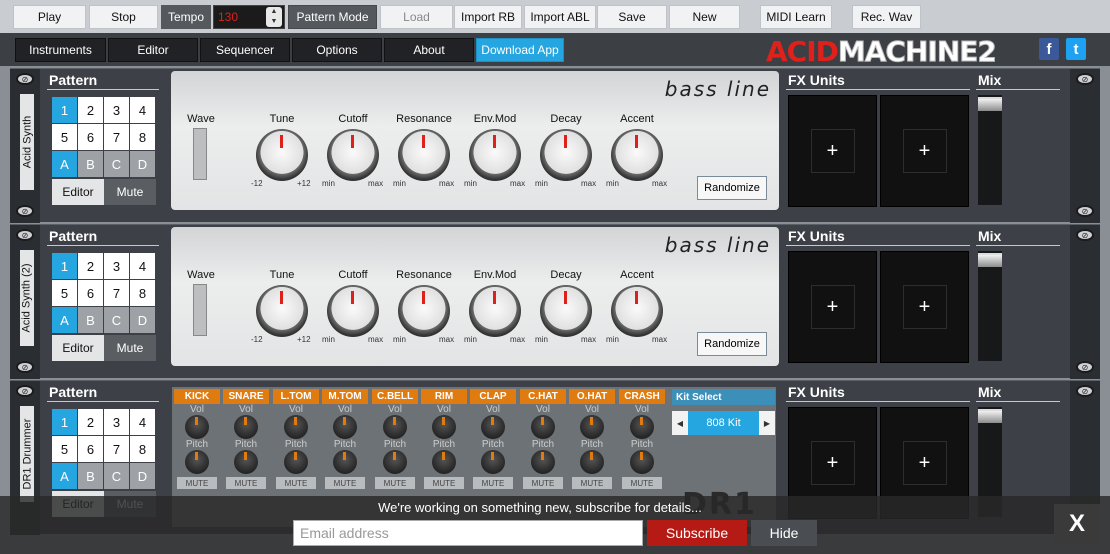  What do you see at coordinates (1077, 524) in the screenshot?
I see `close-icon: X` at bounding box center [1077, 524].